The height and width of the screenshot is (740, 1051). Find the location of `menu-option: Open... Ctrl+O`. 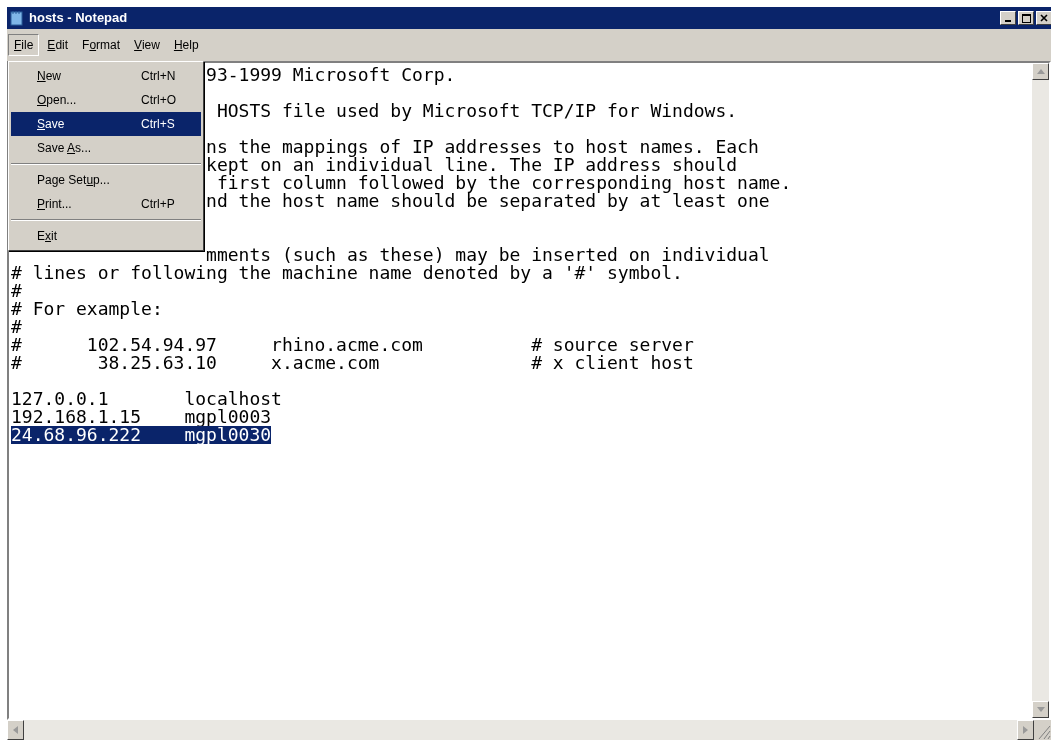

menu-option: Open... Ctrl+O is located at coordinates (106, 100).